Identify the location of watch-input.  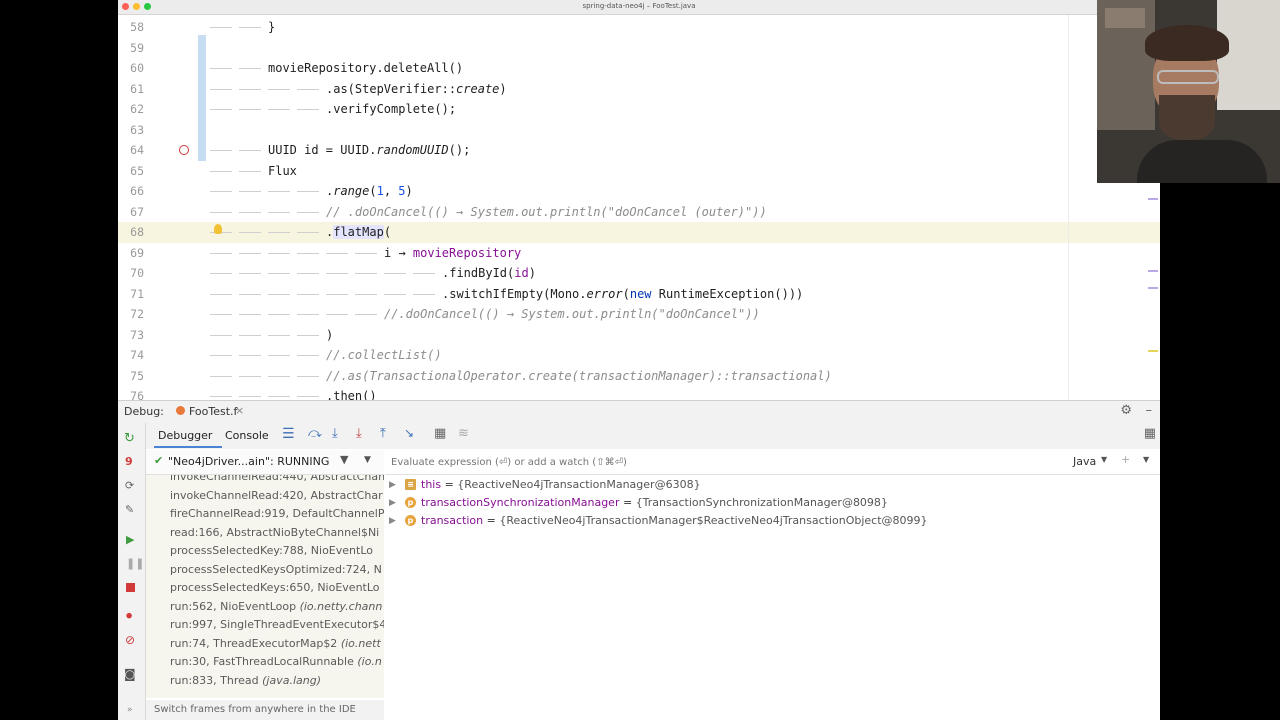
(711, 462).